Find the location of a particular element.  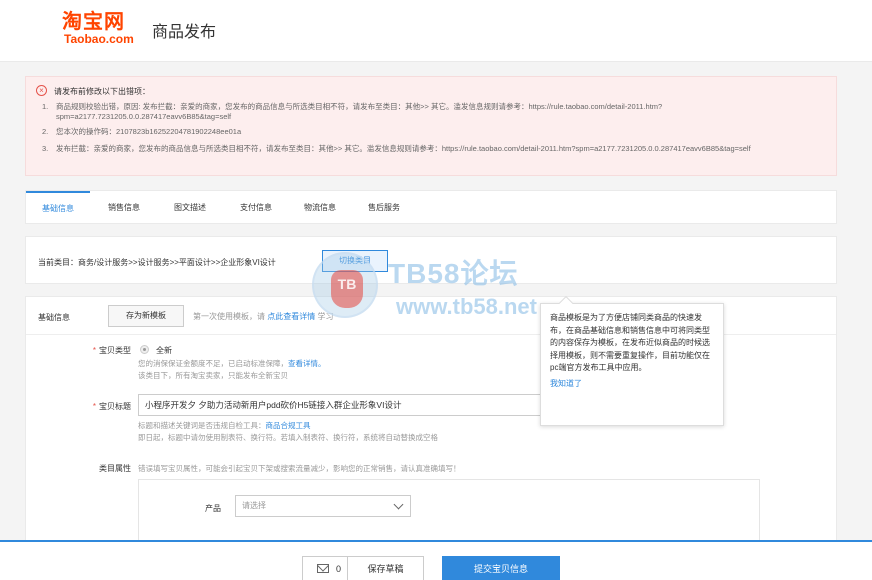

logo-sub-text: Taobao.com is located at coordinates (99, 39).